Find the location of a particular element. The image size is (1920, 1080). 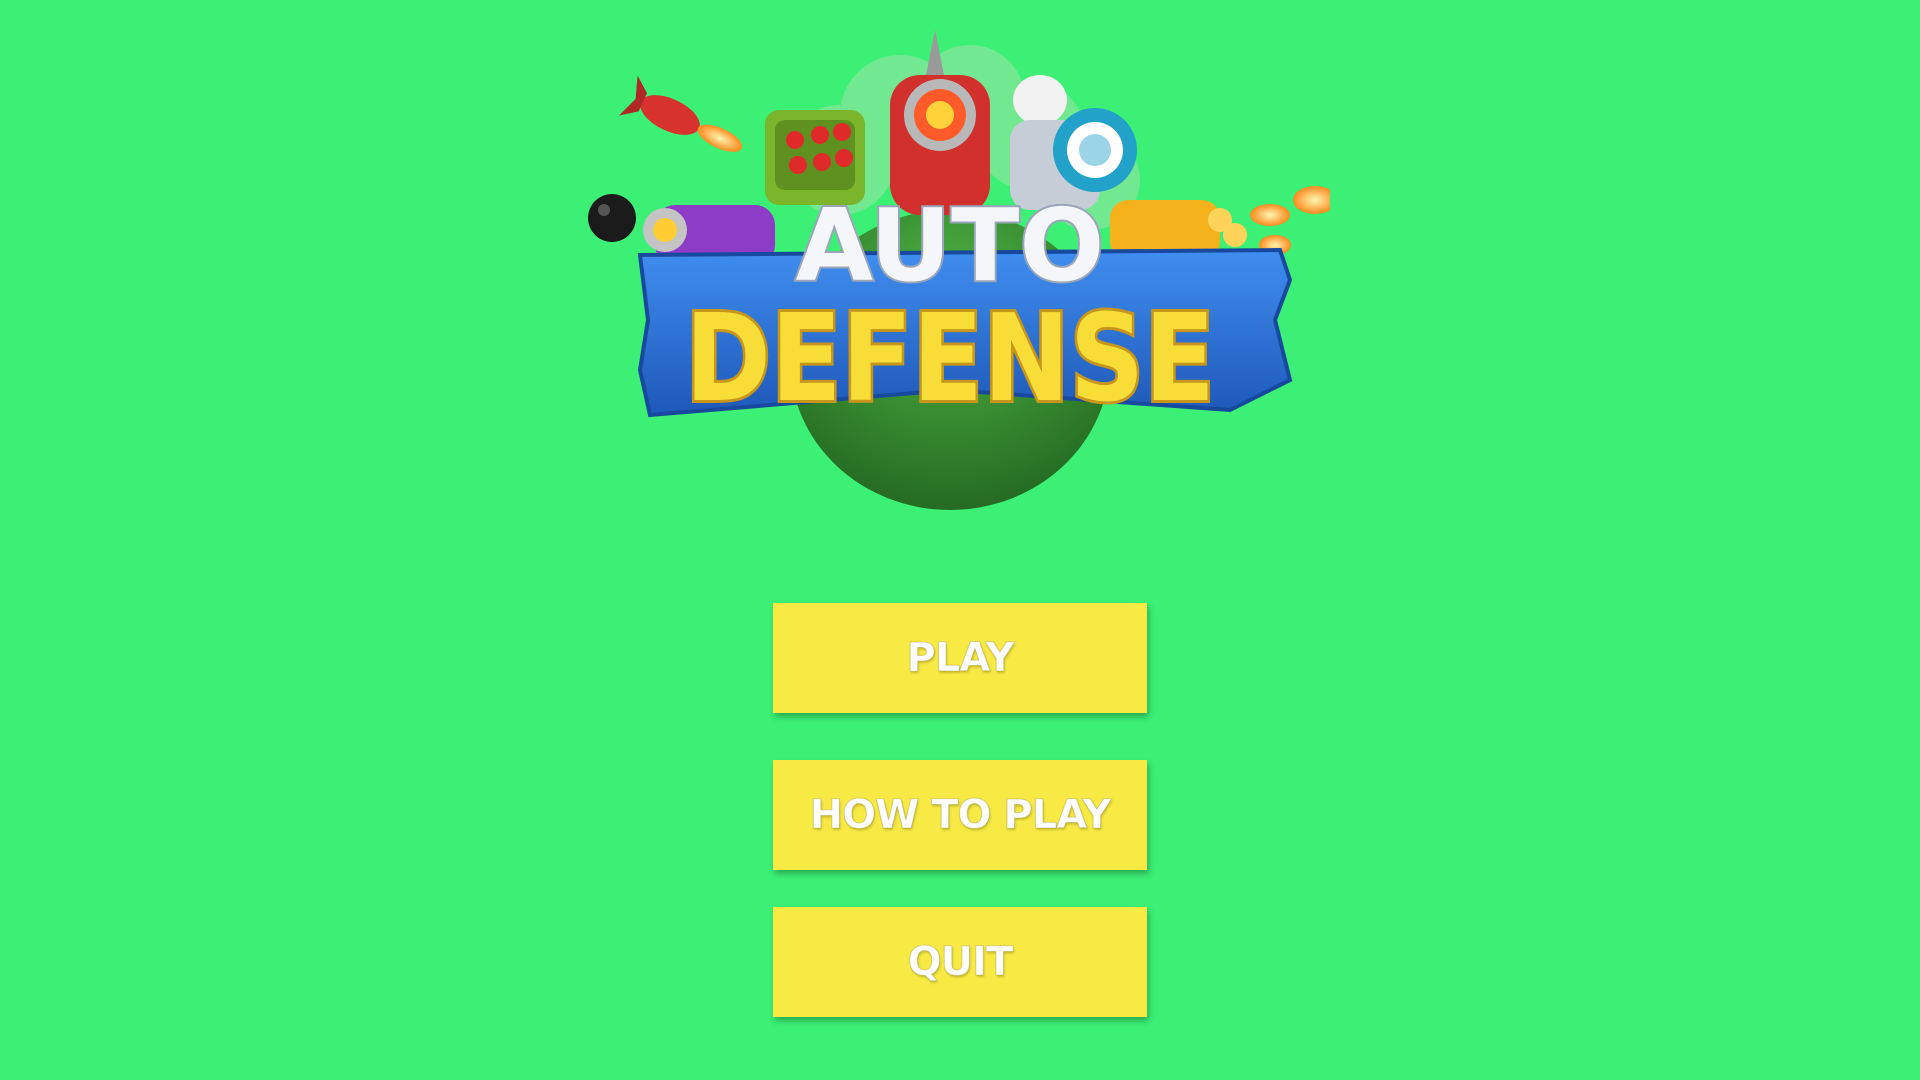

logo-text-auto: AUTO is located at coordinates (950, 245).